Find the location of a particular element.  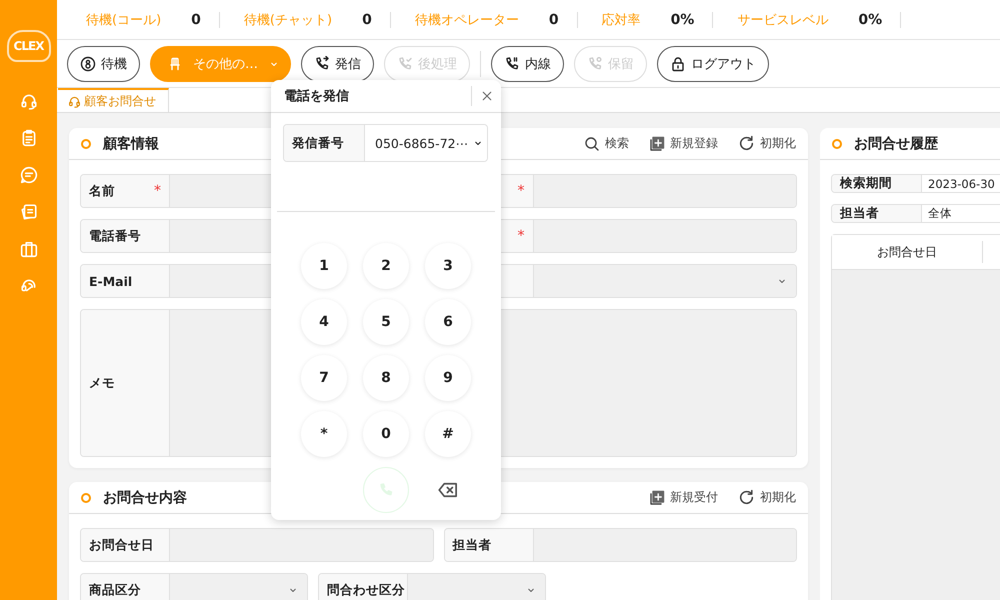

field-label: 発信番号 is located at coordinates (324, 143).